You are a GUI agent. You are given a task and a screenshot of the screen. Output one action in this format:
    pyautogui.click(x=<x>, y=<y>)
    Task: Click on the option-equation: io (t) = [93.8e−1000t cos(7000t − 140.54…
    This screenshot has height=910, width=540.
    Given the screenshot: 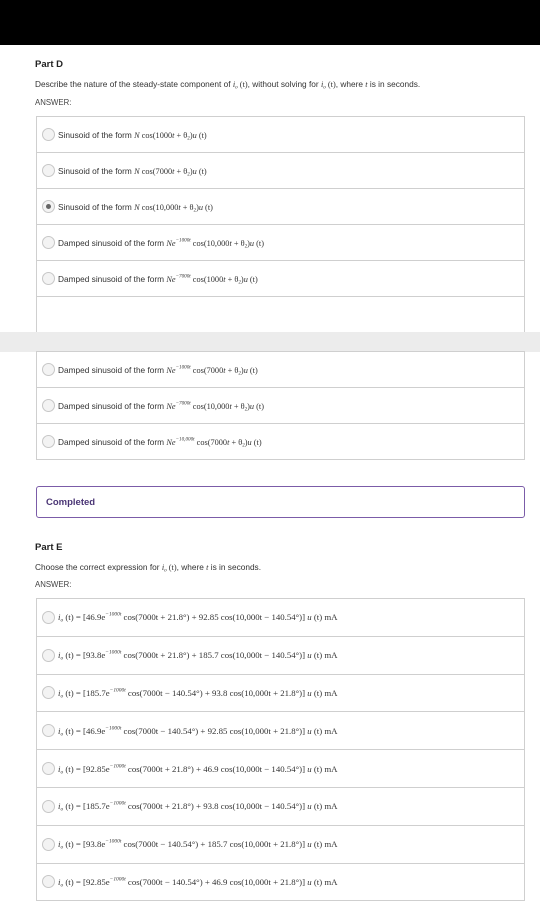 What is the action you would take?
    pyautogui.click(x=198, y=845)
    